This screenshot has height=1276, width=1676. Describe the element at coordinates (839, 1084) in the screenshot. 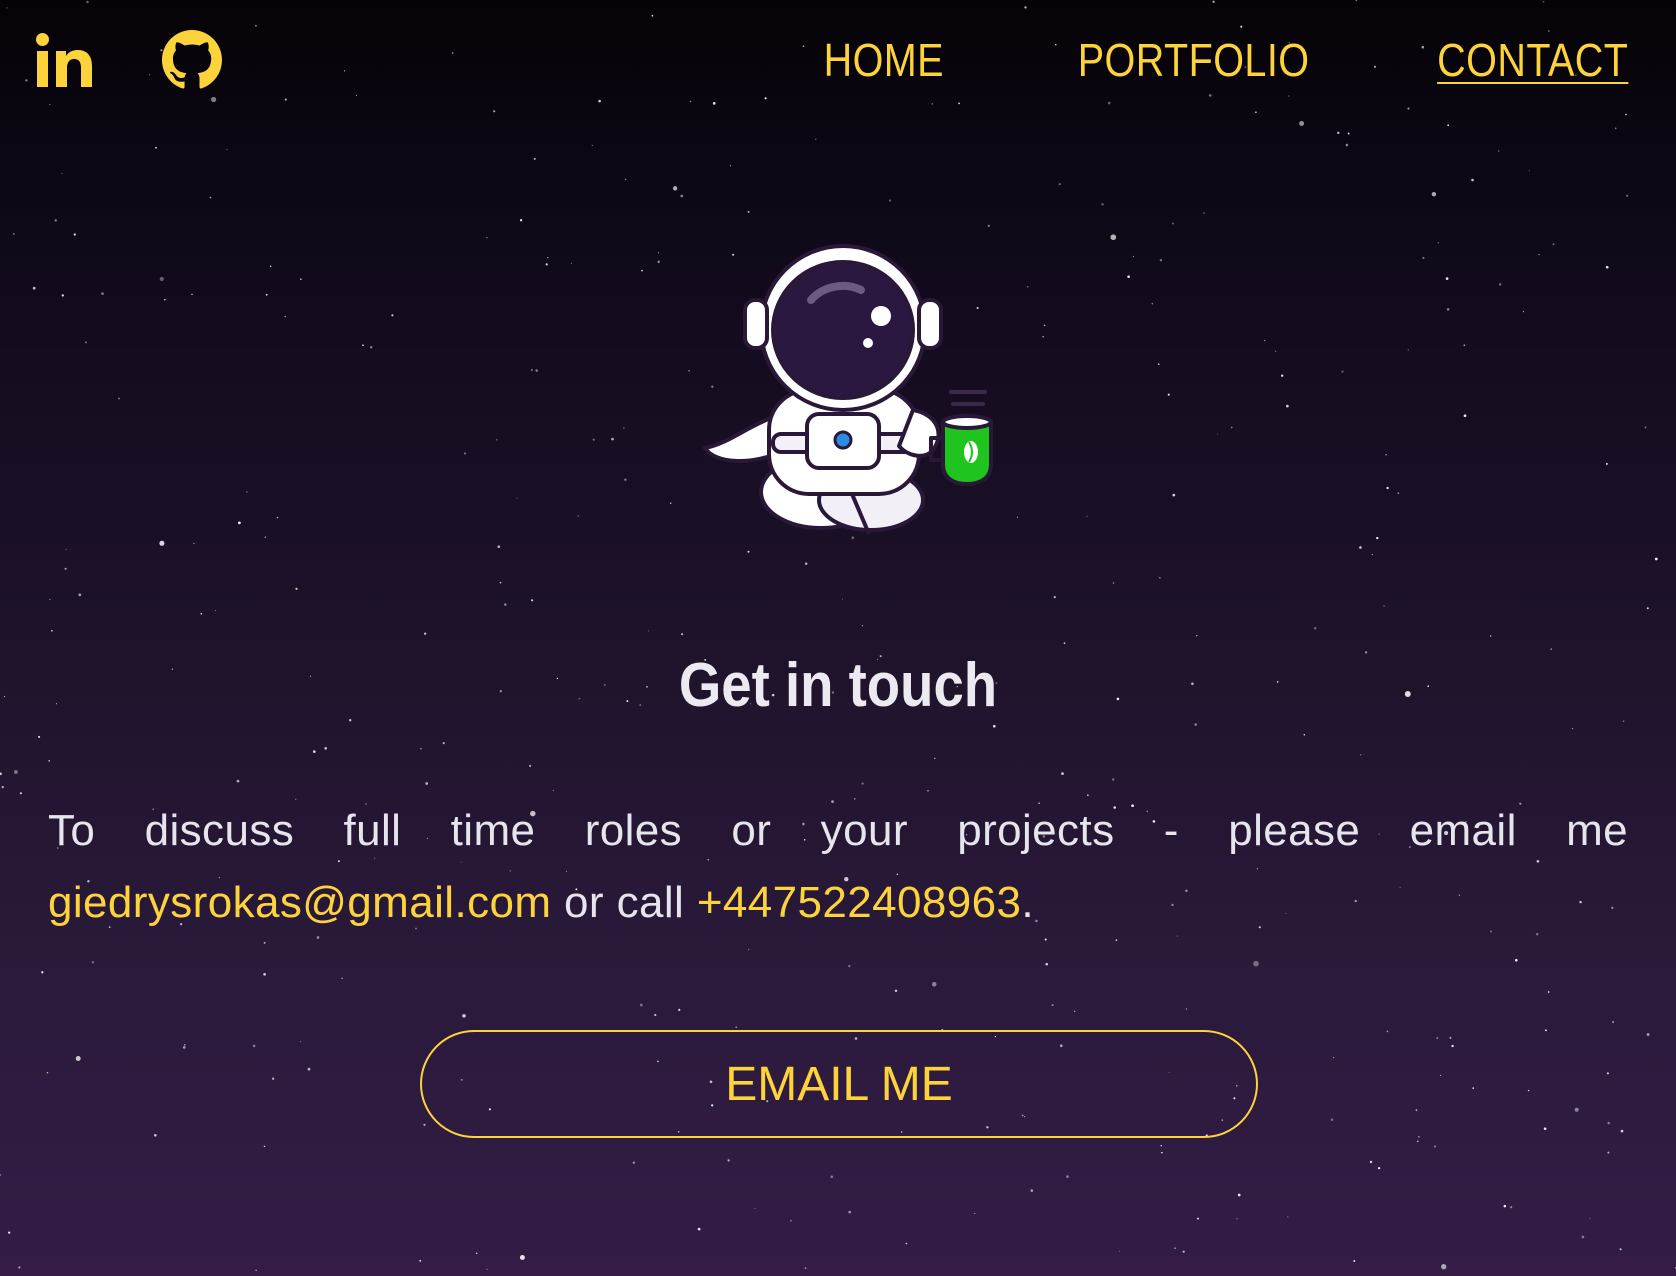

I see `email-me-button: EMAIL ME` at that location.